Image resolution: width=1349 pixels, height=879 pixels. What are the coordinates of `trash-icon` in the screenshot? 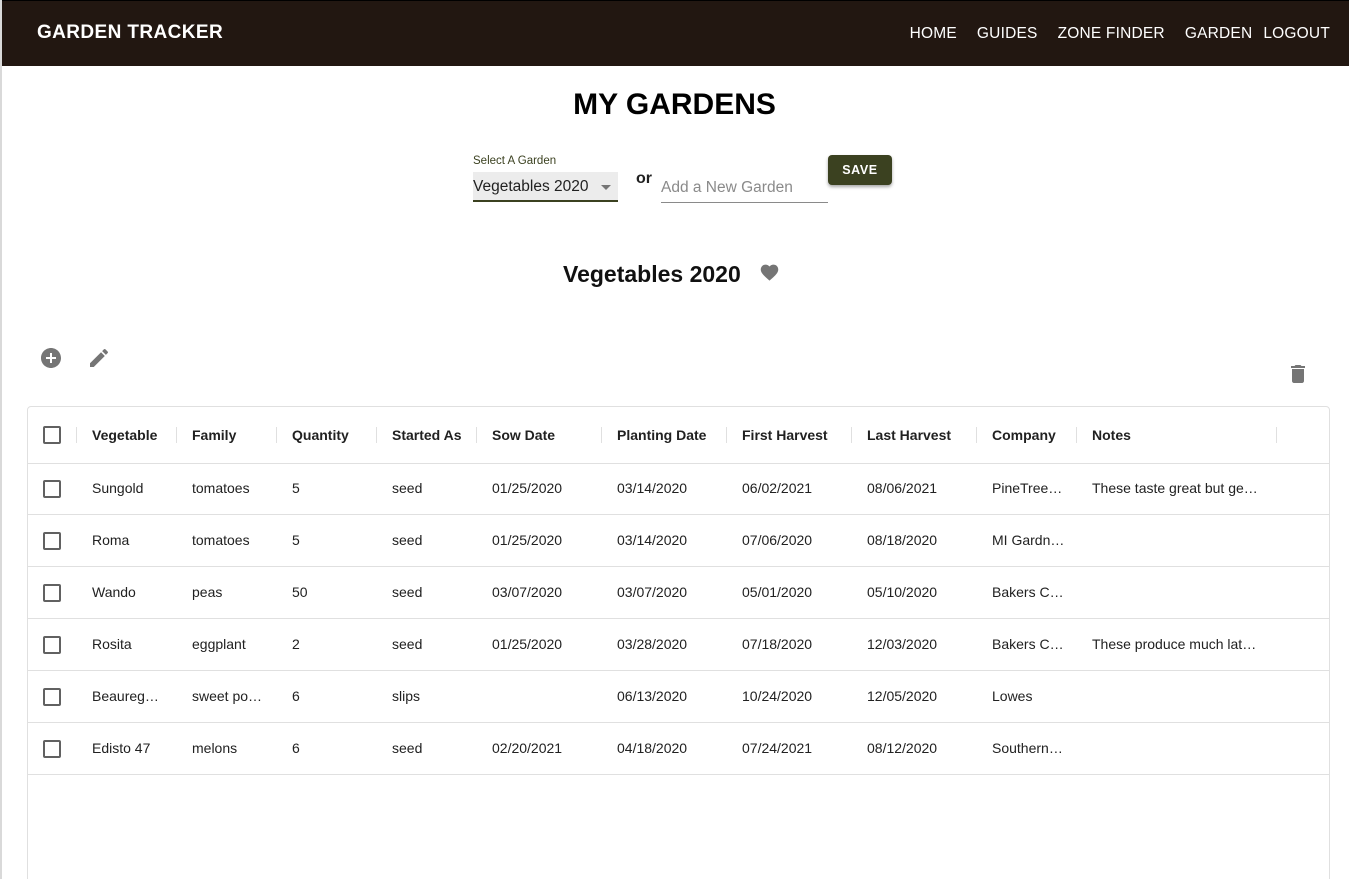 It's located at (1298, 374).